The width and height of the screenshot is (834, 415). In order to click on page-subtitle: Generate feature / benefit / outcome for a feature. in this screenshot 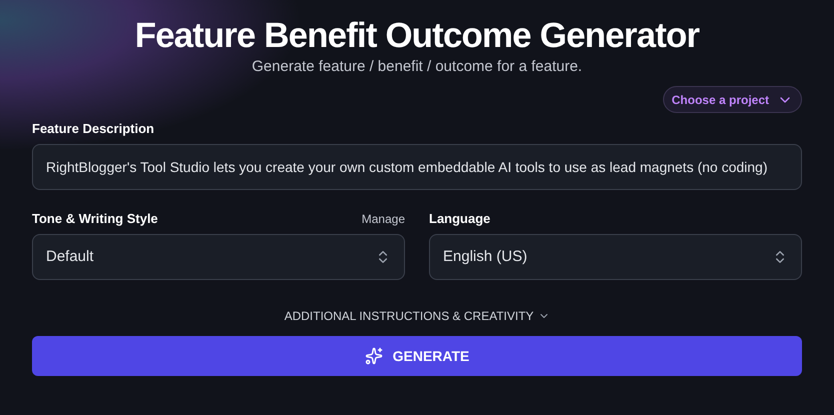, I will do `click(417, 67)`.